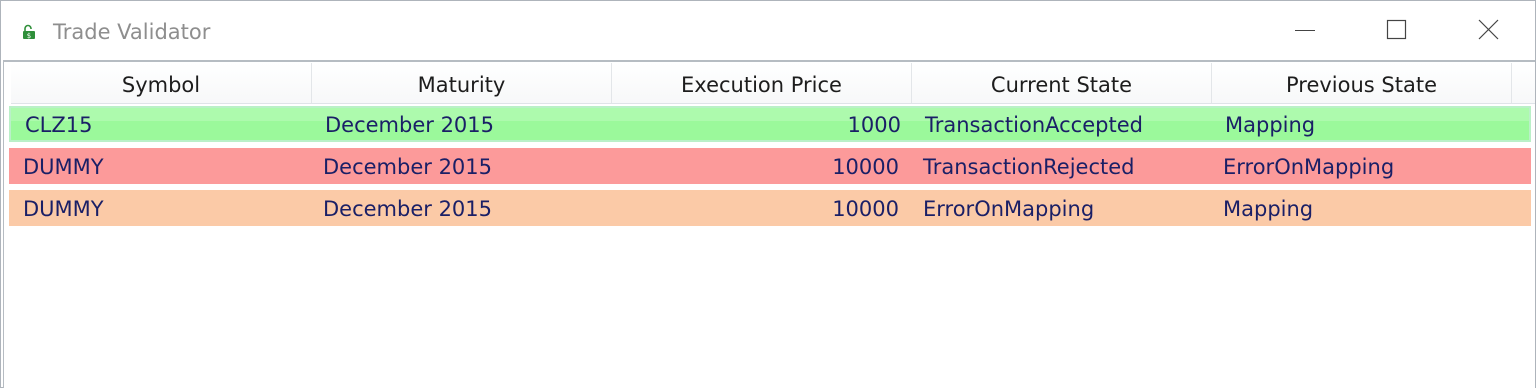 The image size is (1536, 388). What do you see at coordinates (1309, 167) in the screenshot?
I see `cell-previous-state: ErrorOnMapping` at bounding box center [1309, 167].